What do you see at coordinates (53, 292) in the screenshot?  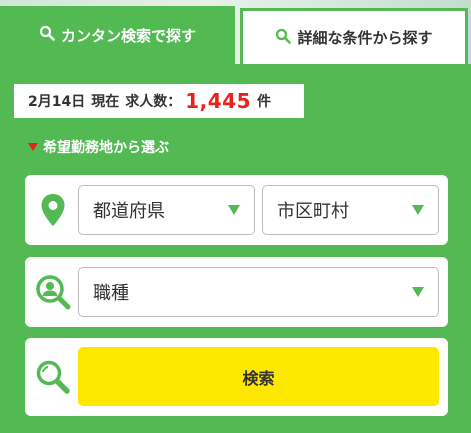 I see `person-search-icon` at bounding box center [53, 292].